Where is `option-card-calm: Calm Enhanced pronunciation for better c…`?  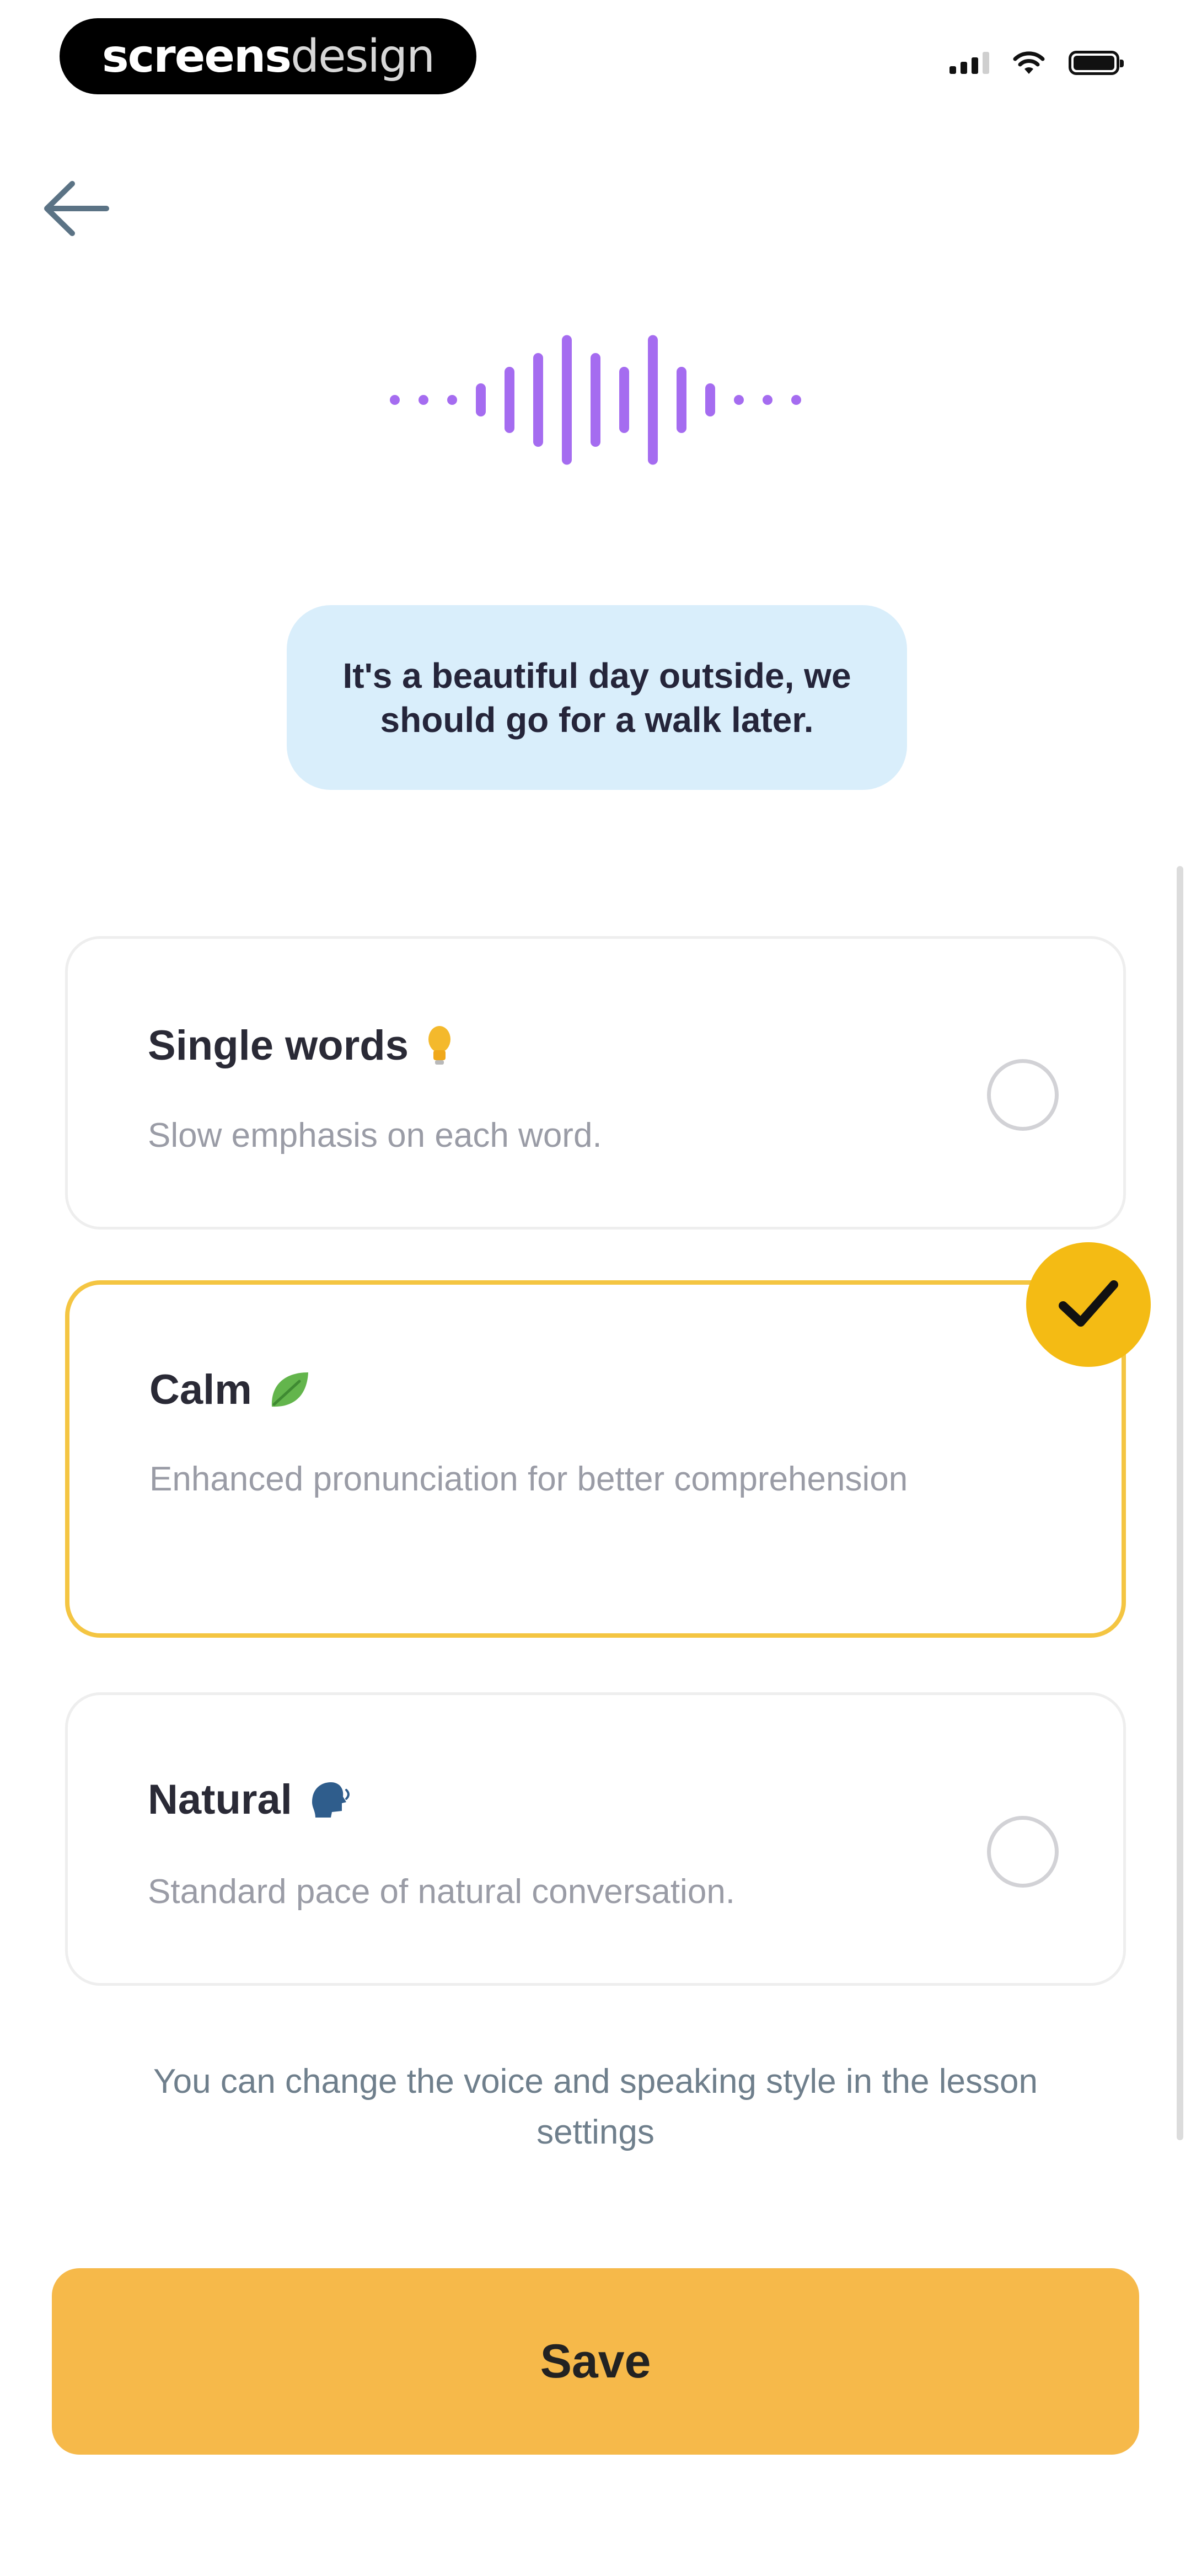 option-card-calm: Calm Enhanced pronunciation for better c… is located at coordinates (595, 1459).